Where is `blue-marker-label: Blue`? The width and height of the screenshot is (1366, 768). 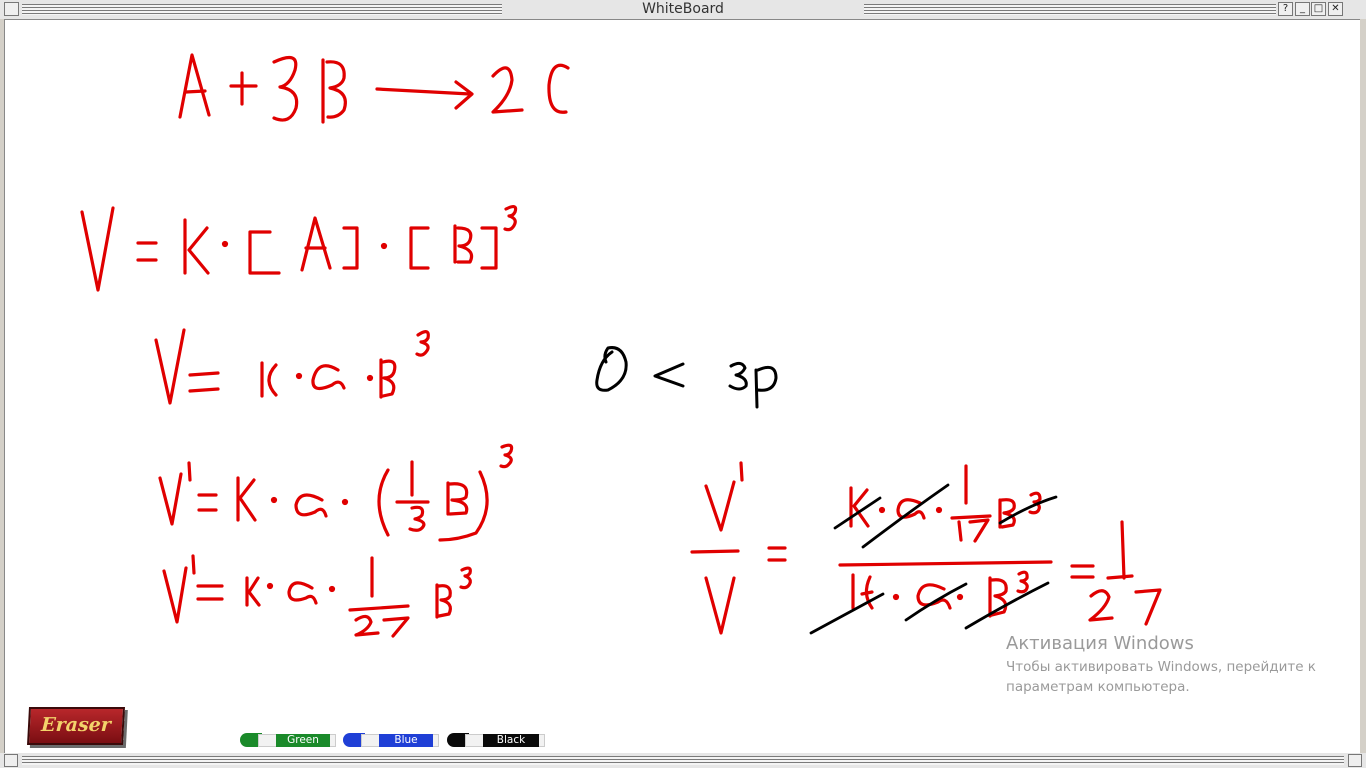
blue-marker-label: Blue is located at coordinates (406, 740).